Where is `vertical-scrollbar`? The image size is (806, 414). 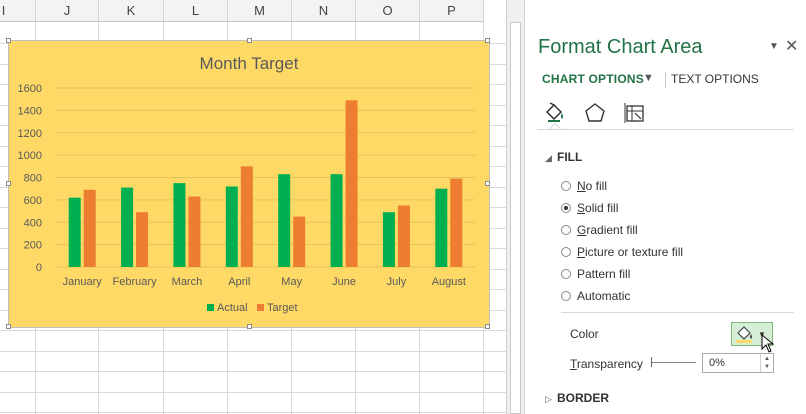
vertical-scrollbar is located at coordinates (515, 207).